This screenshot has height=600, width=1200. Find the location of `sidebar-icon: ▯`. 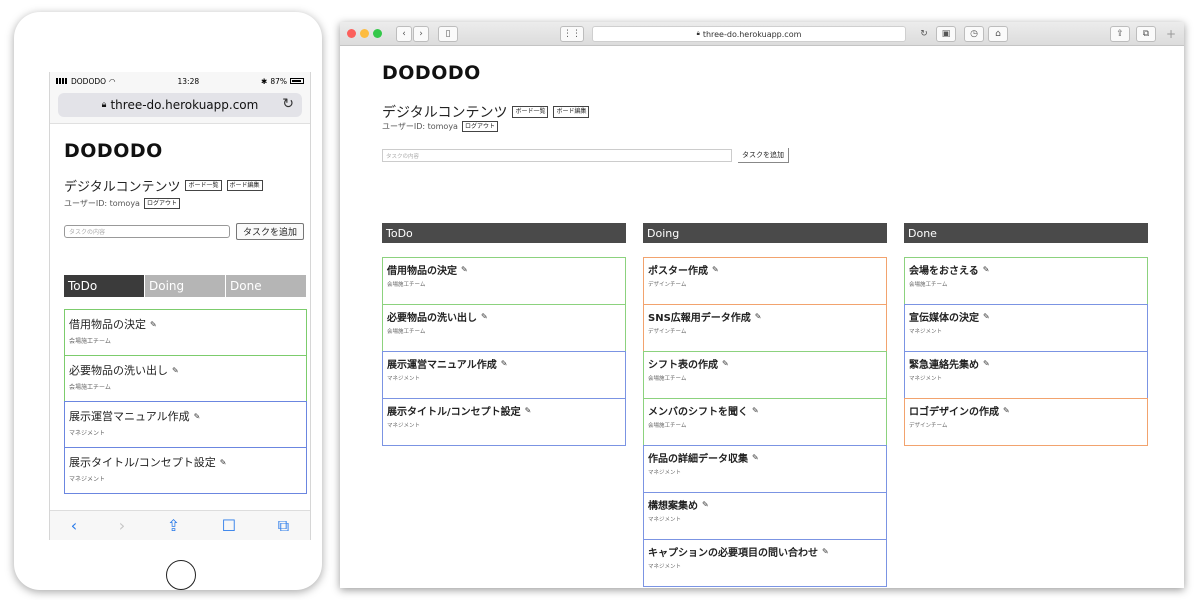

sidebar-icon: ▯ is located at coordinates (448, 34).